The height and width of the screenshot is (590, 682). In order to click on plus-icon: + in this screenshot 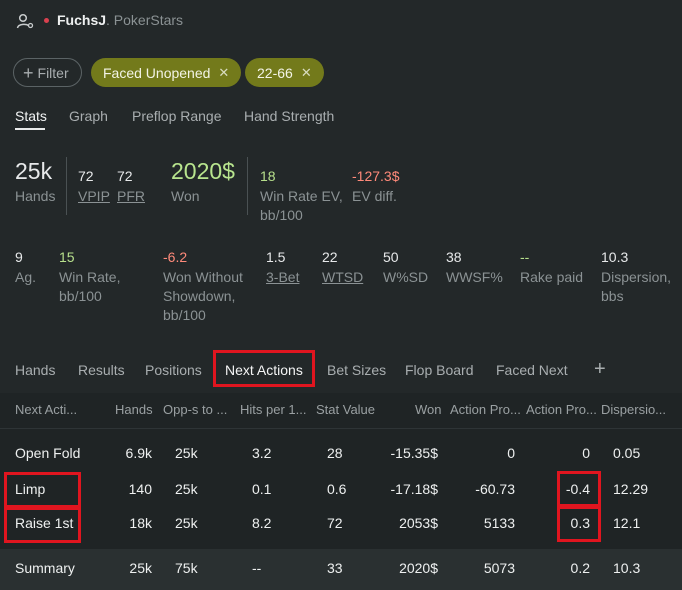, I will do `click(28, 72)`.